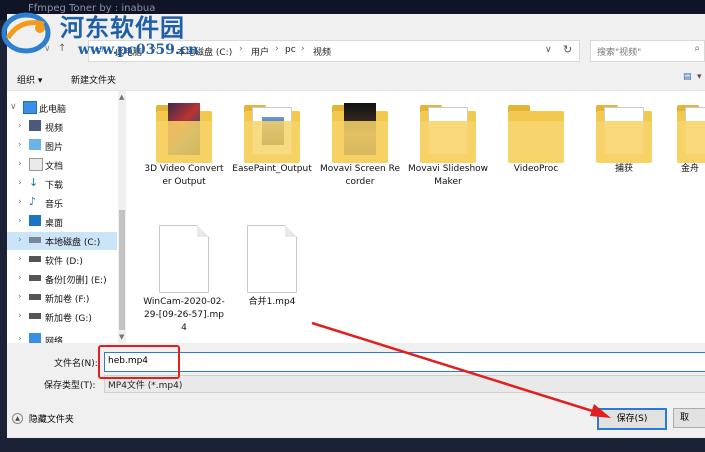 Image resolution: width=705 pixels, height=452 pixels. What do you see at coordinates (352, 445) in the screenshot?
I see `taskbar-strip` at bounding box center [352, 445].